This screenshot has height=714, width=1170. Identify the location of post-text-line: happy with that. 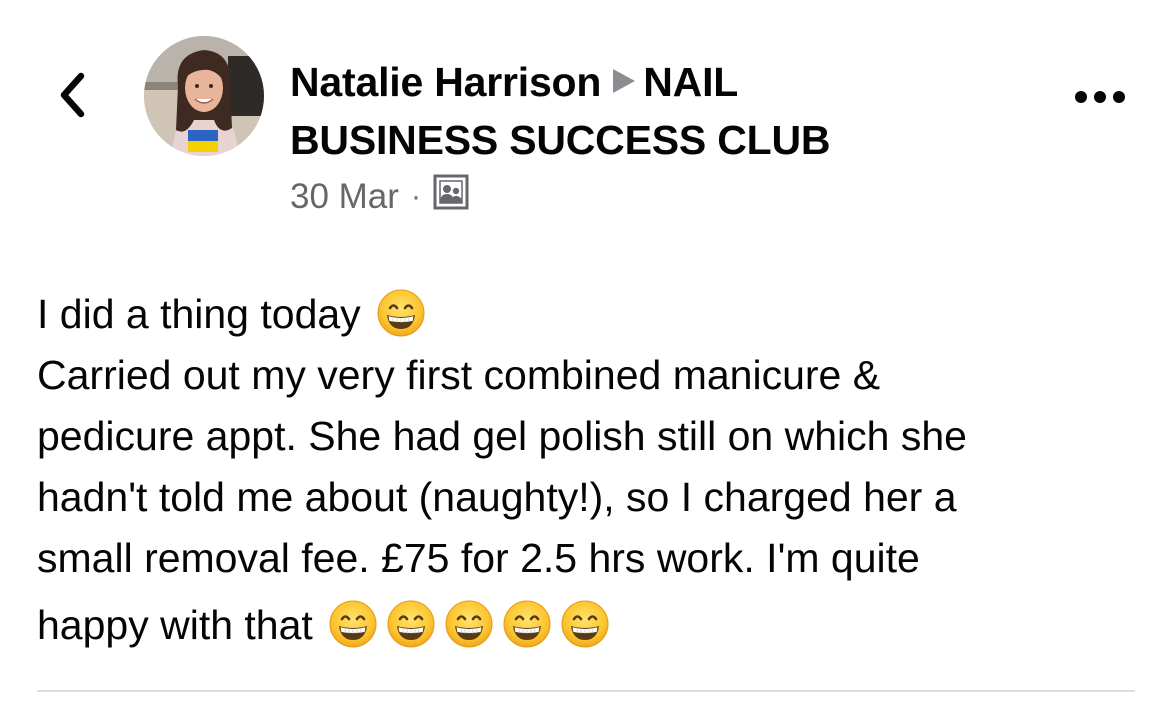
(592, 625).